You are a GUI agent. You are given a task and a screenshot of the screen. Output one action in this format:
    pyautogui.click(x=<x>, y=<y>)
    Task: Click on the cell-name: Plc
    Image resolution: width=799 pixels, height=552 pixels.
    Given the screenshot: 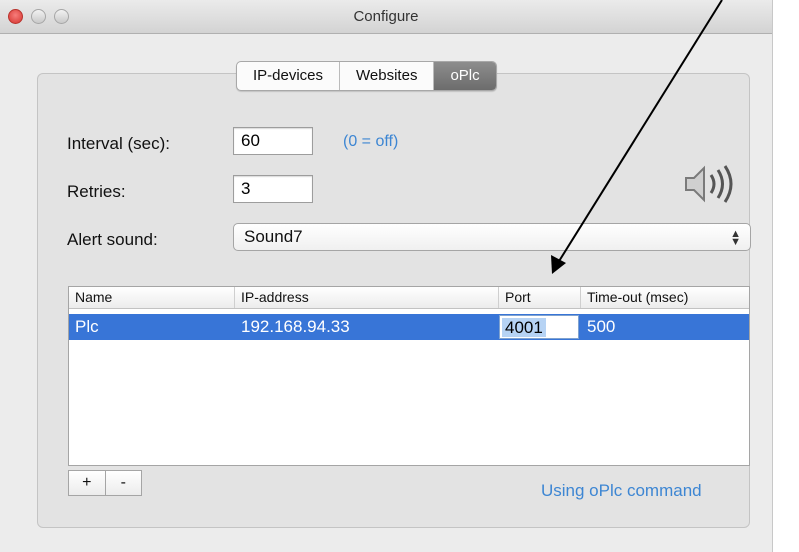 What is the action you would take?
    pyautogui.click(x=87, y=326)
    